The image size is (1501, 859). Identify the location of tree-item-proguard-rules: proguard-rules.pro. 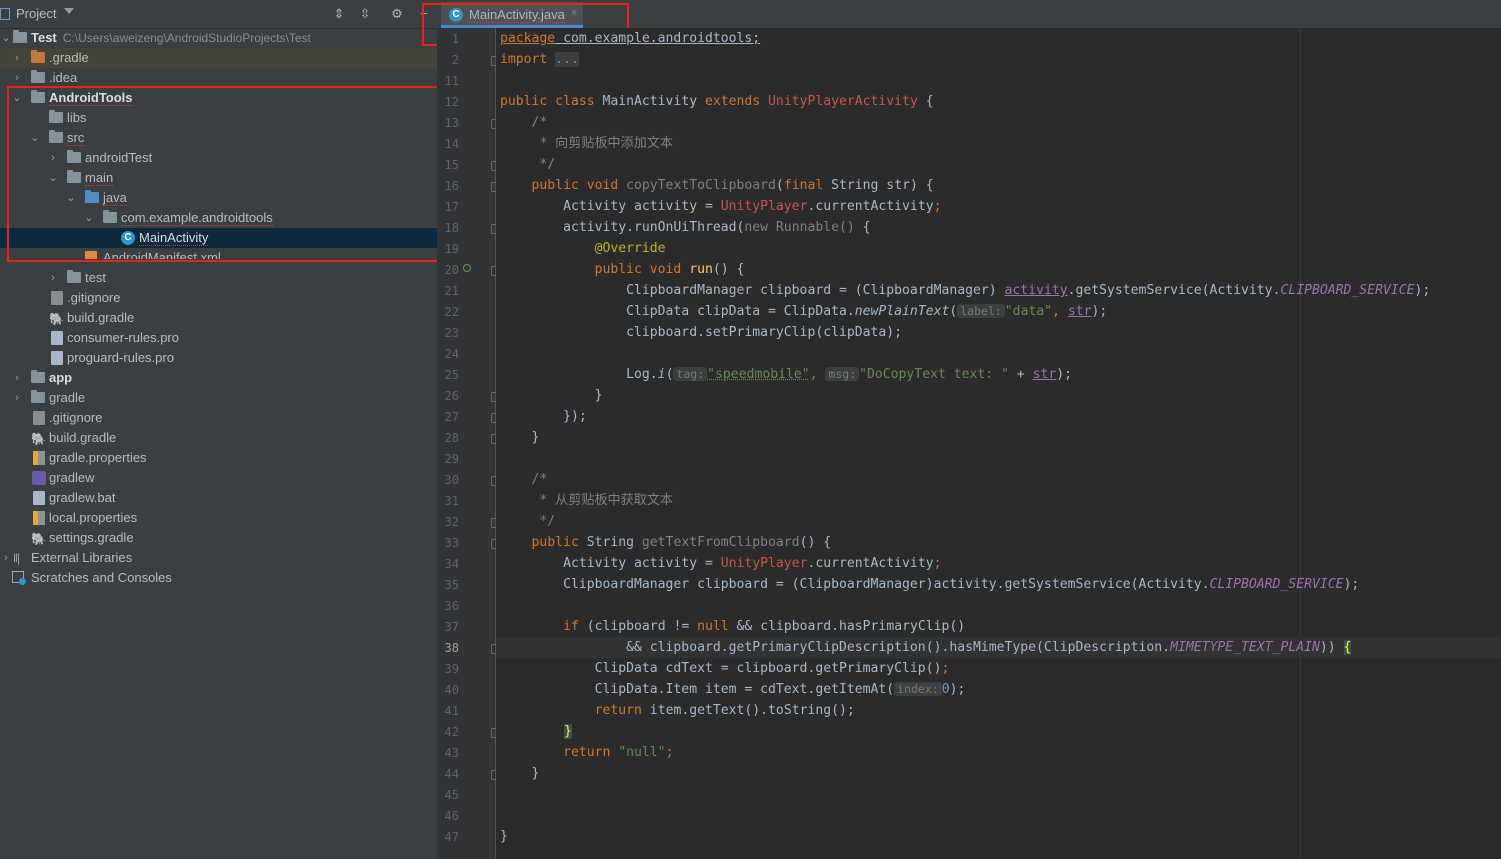
(218, 358).